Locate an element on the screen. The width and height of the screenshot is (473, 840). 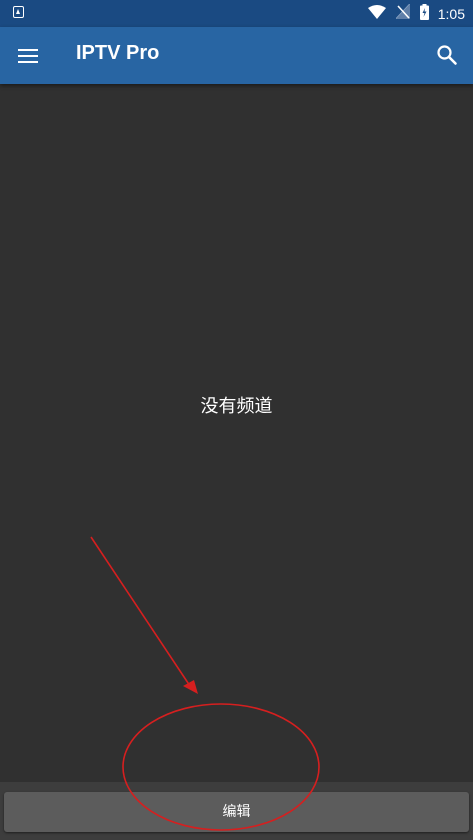
no-signal-icon is located at coordinates (402, 12).